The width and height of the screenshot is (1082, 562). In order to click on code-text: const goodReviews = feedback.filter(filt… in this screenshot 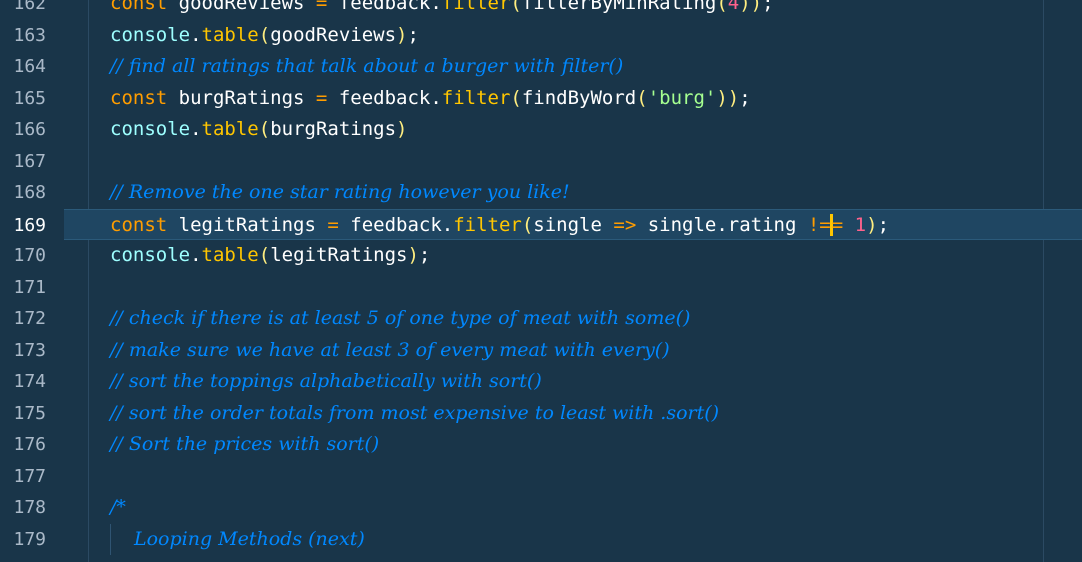, I will do `click(442, 10)`.